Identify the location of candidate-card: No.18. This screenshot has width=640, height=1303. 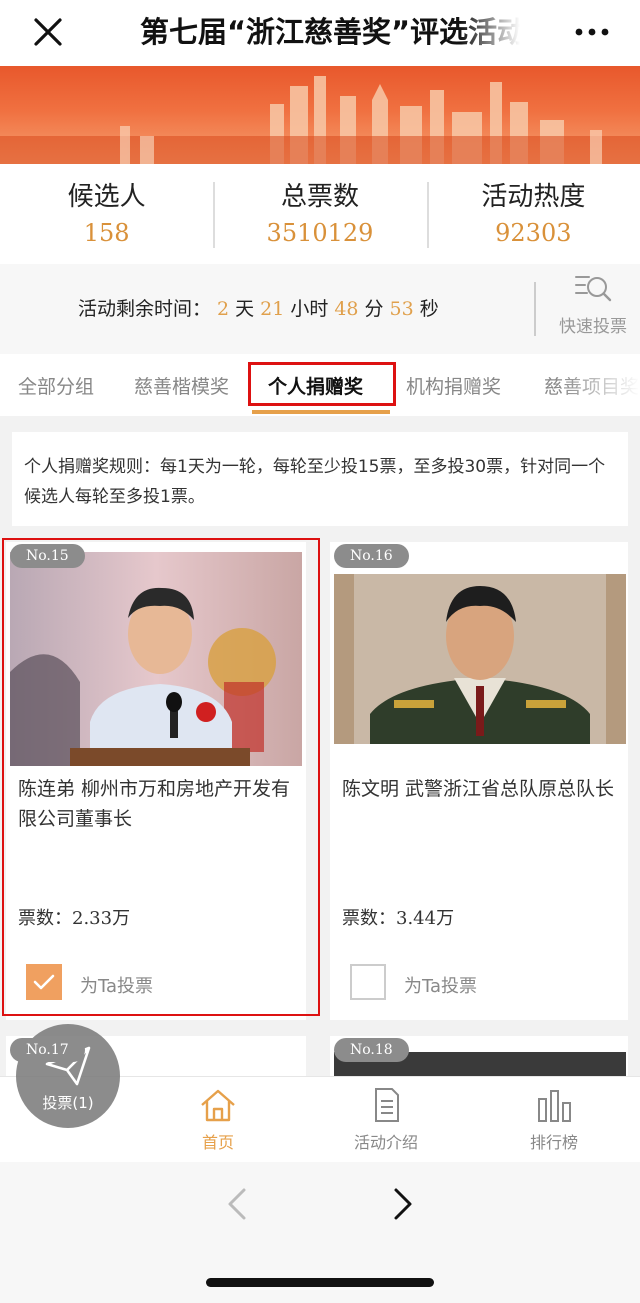
(479, 1056).